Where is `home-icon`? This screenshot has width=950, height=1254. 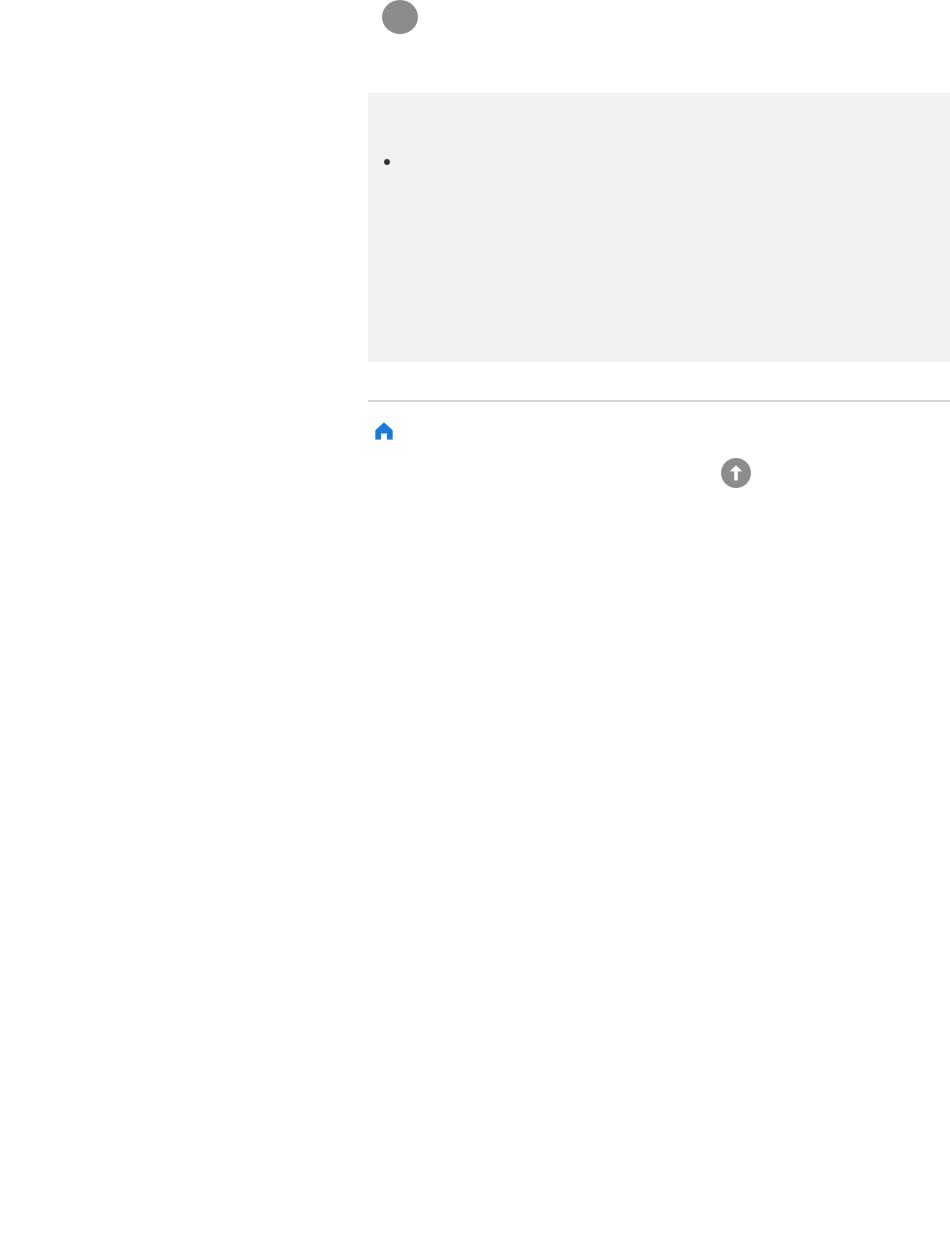 home-icon is located at coordinates (384, 431).